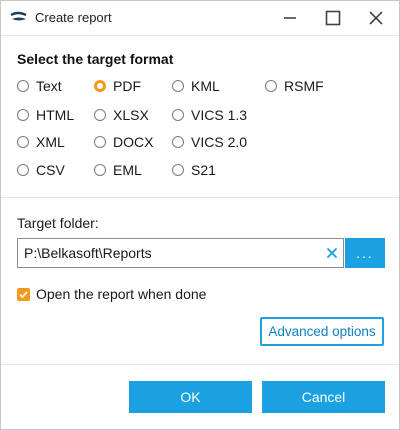 This screenshot has width=400, height=430. I want to click on target-folder-field, so click(180, 253).